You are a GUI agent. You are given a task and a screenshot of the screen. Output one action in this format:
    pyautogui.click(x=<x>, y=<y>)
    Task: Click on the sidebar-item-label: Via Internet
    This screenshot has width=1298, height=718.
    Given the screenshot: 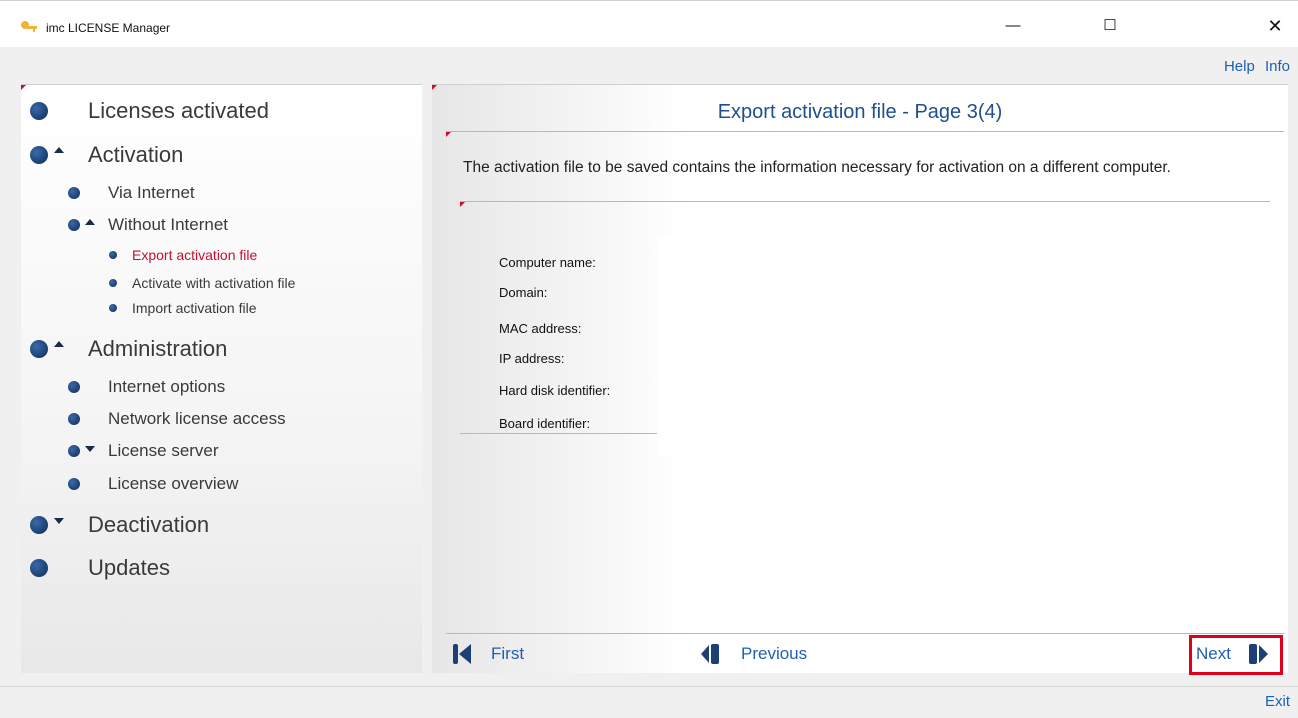 What is the action you would take?
    pyautogui.click(x=151, y=192)
    